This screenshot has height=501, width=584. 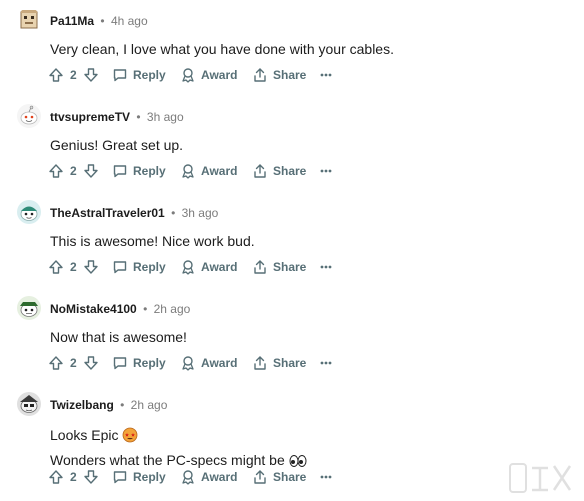 I want to click on comment-body: This is awesome! Nice work bud., so click(x=152, y=241).